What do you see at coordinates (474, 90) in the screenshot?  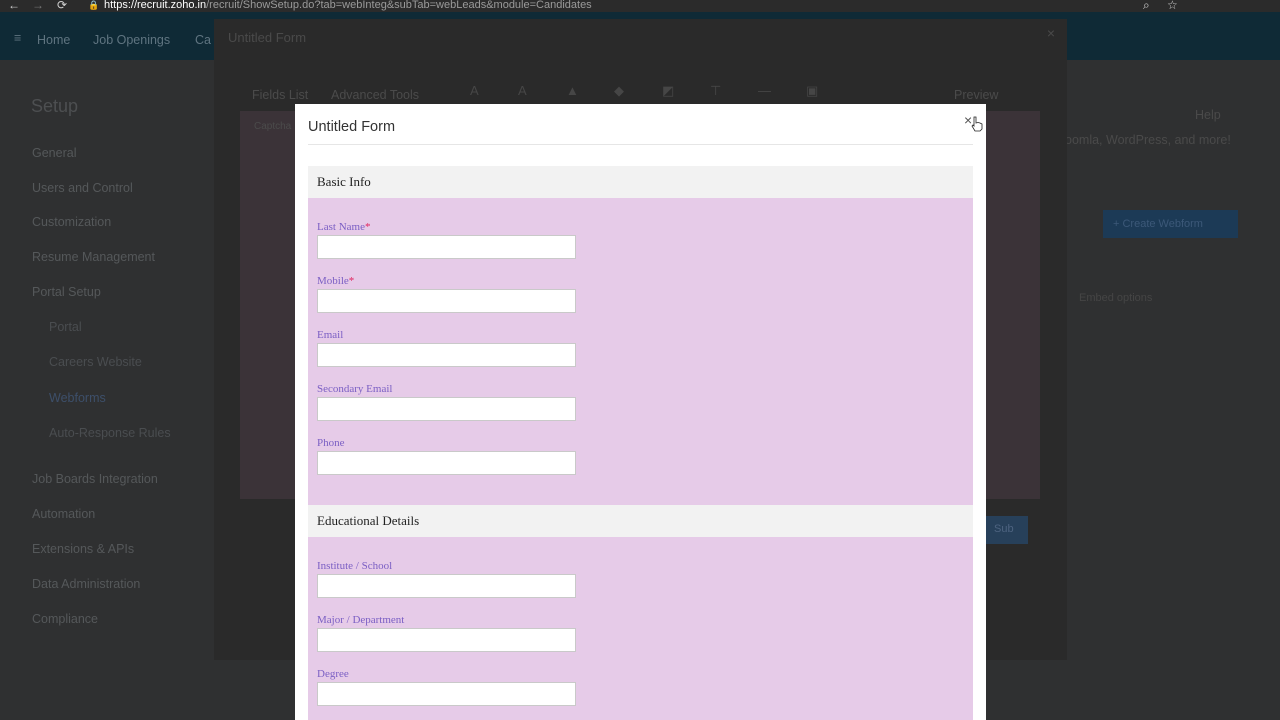 I see `font-icon: A` at bounding box center [474, 90].